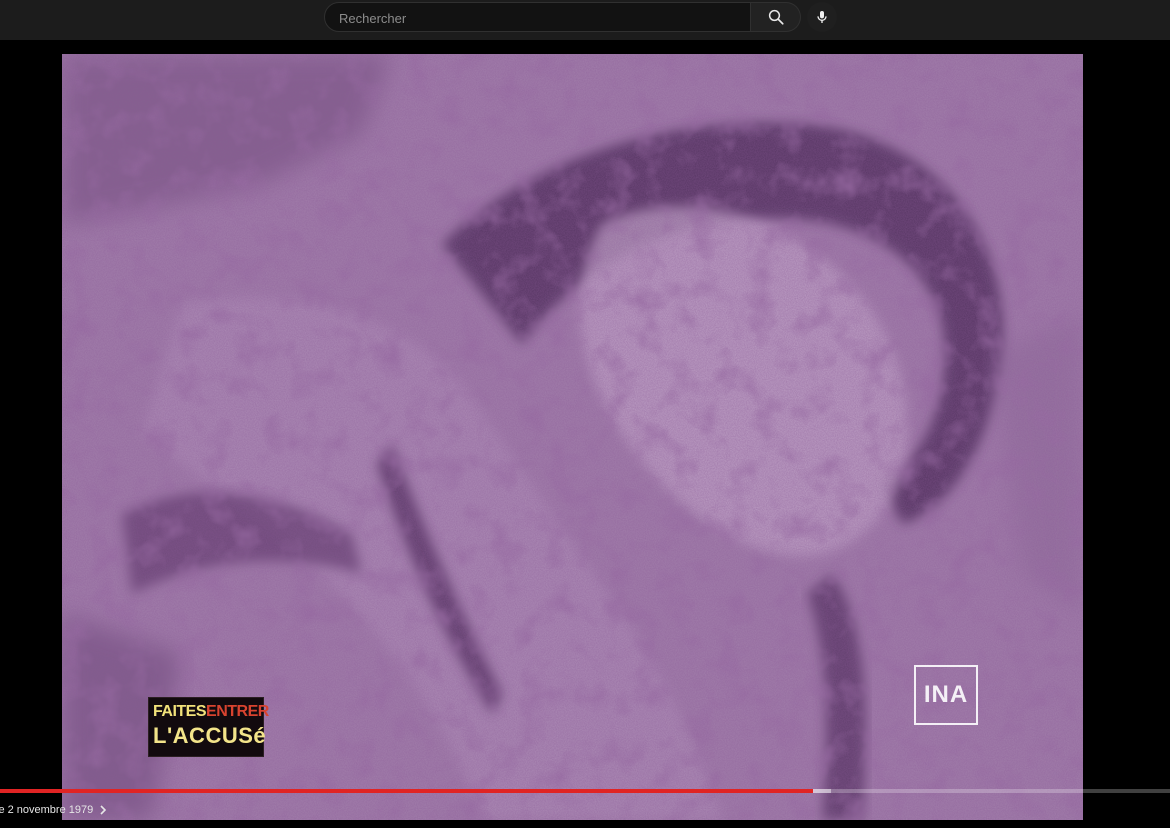 This screenshot has width=1170, height=828. I want to click on voice-search-button, so click(822, 17).